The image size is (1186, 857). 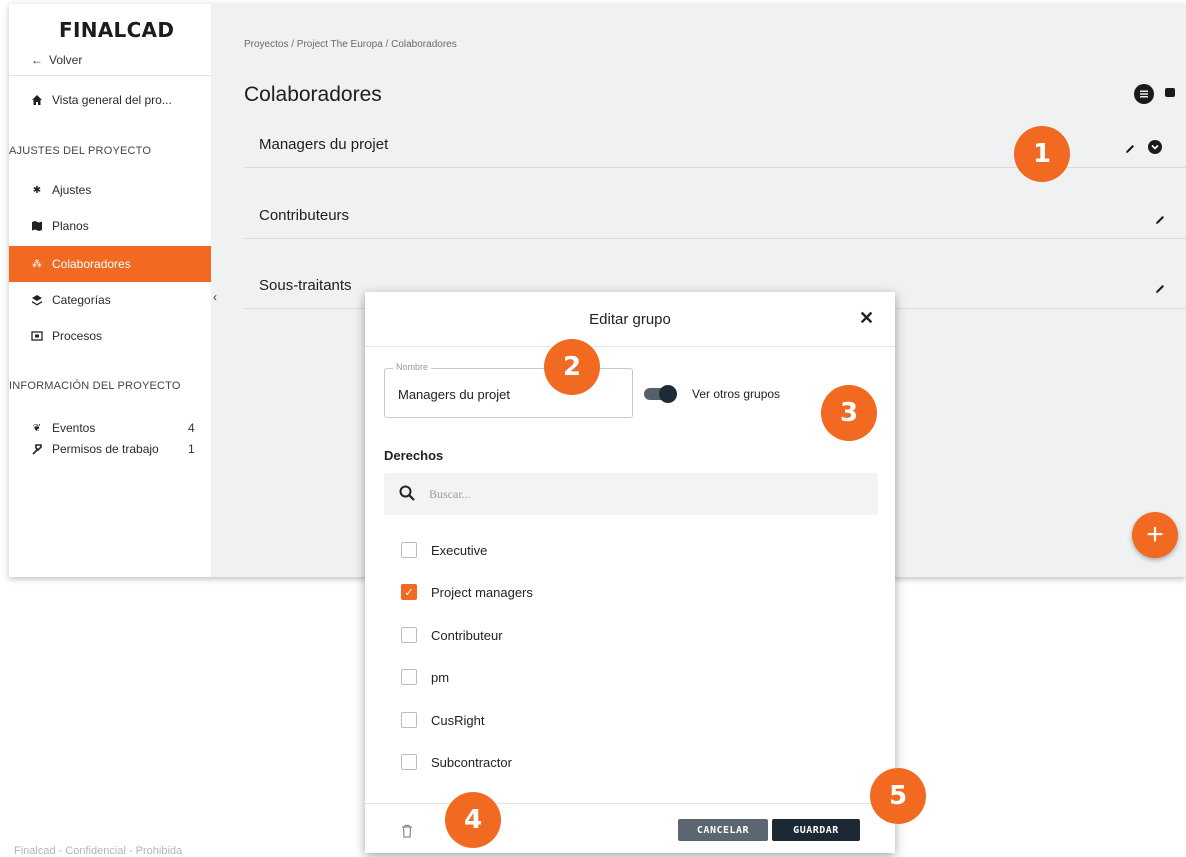 I want to click on checkbox-checked: ✓, so click(x=409, y=592).